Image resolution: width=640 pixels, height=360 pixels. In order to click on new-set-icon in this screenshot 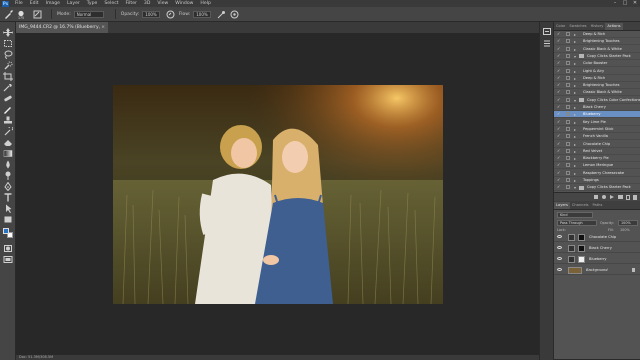, I will do `click(620, 197)`.